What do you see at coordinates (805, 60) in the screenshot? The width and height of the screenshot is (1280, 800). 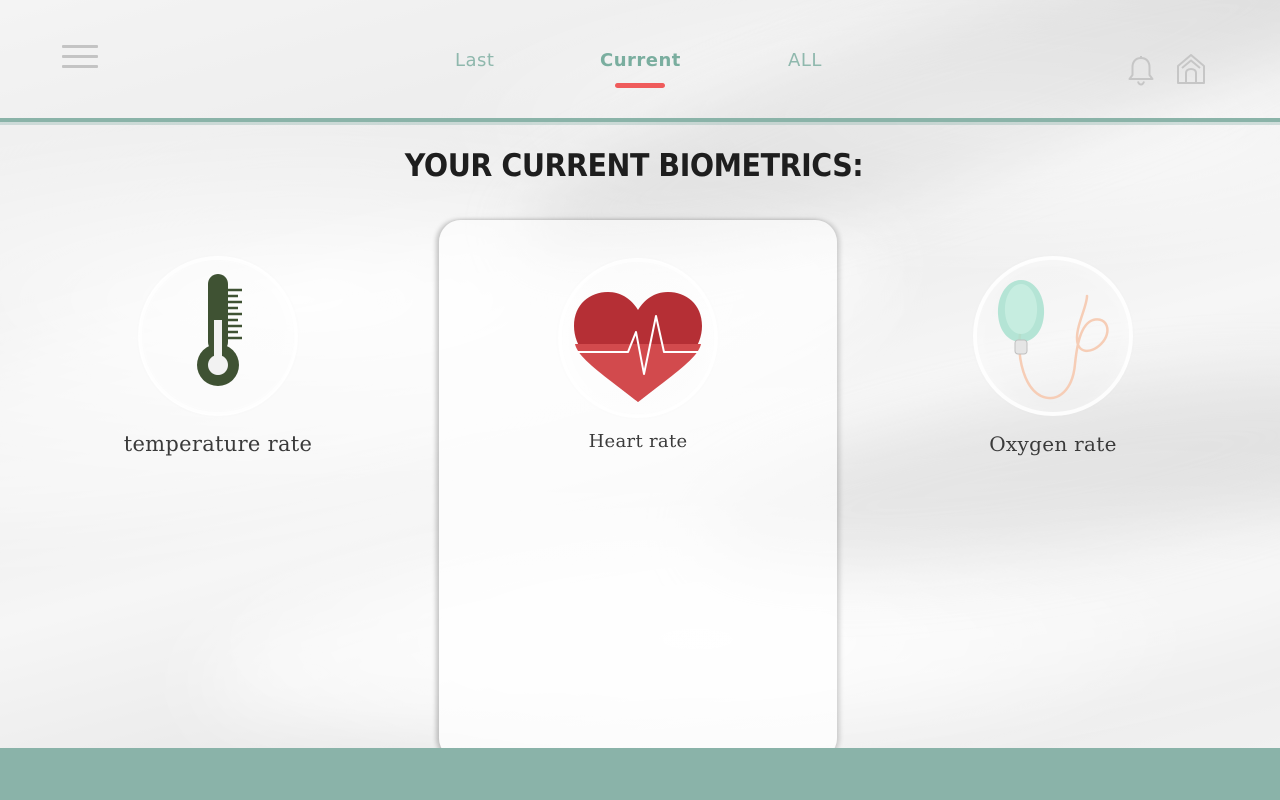 I see `tab-all: ALL` at bounding box center [805, 60].